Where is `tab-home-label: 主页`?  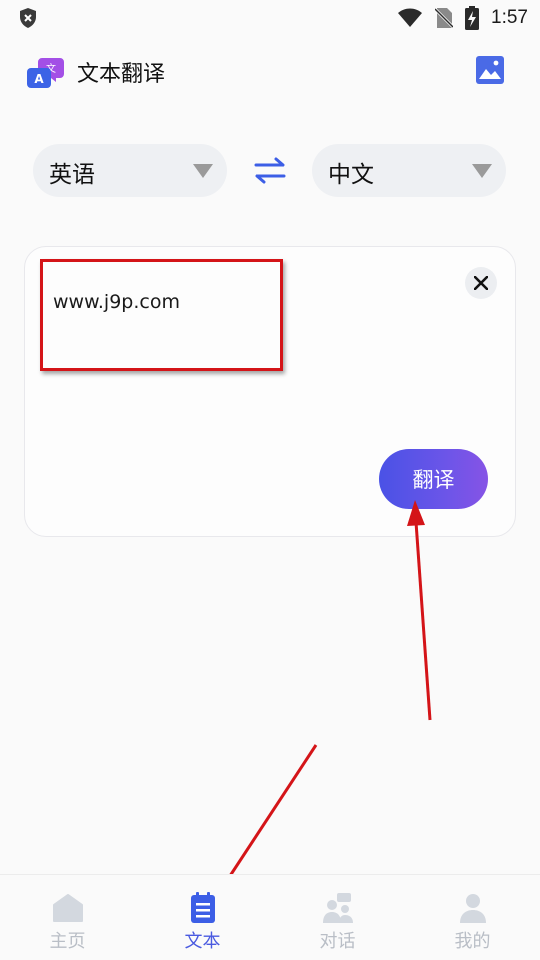
tab-home-label: 主页 is located at coordinates (67, 941).